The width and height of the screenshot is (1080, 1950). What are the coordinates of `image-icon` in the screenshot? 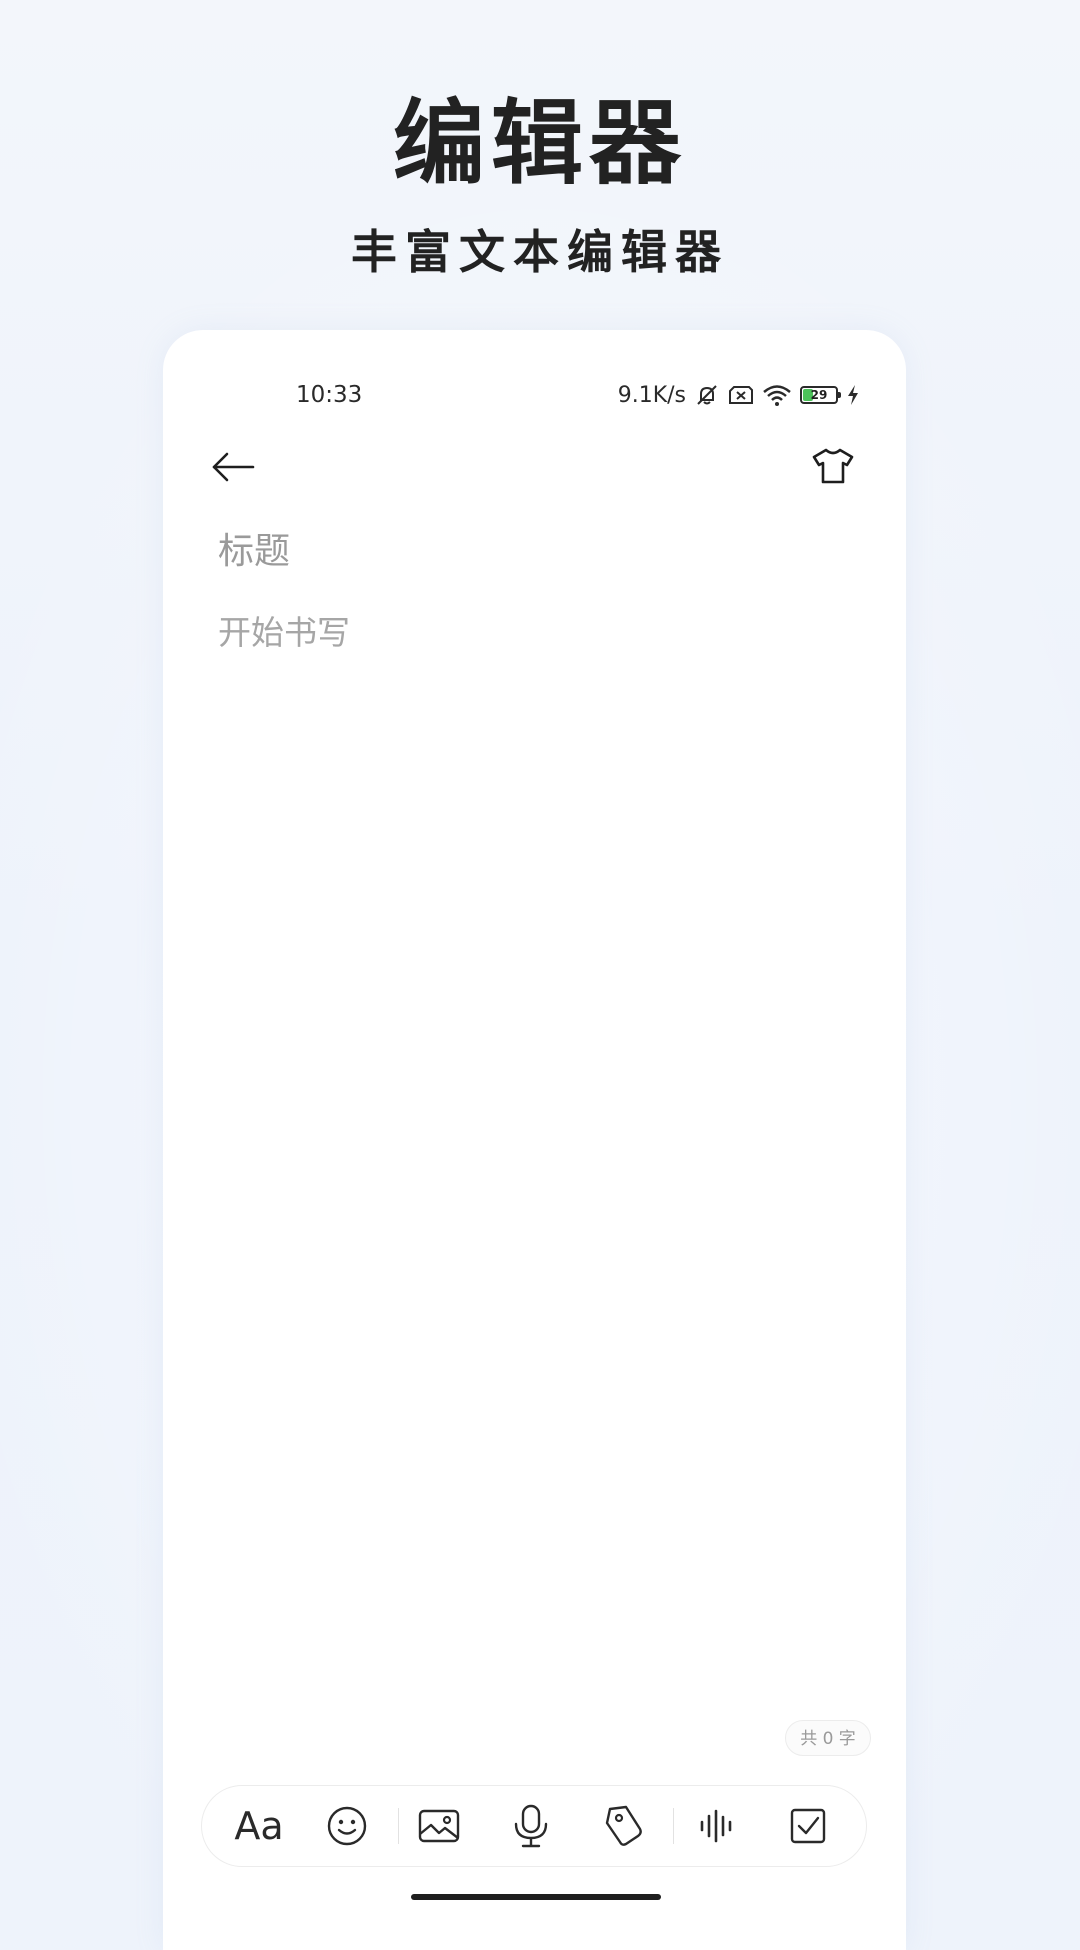 It's located at (439, 1826).